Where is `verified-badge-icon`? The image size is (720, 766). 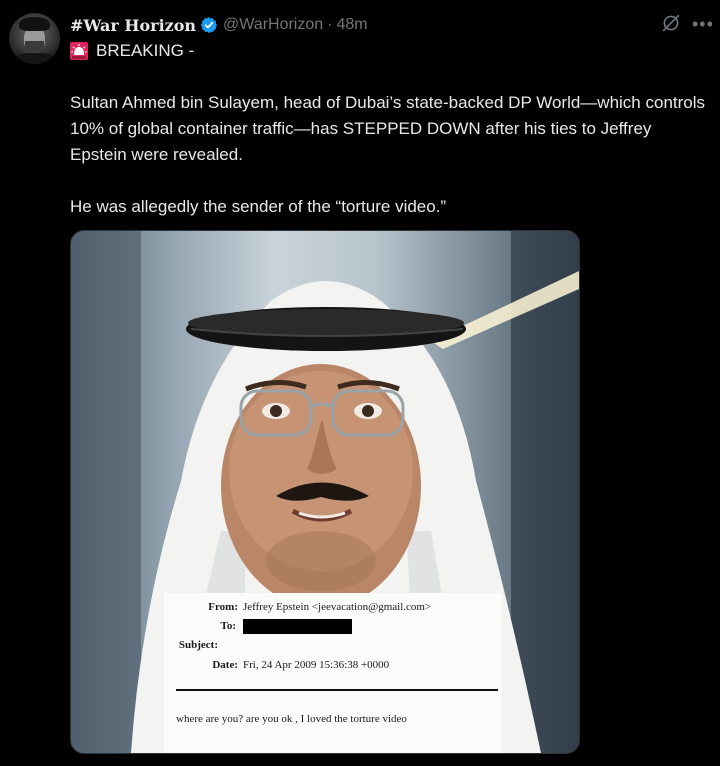
verified-badge-icon is located at coordinates (209, 25).